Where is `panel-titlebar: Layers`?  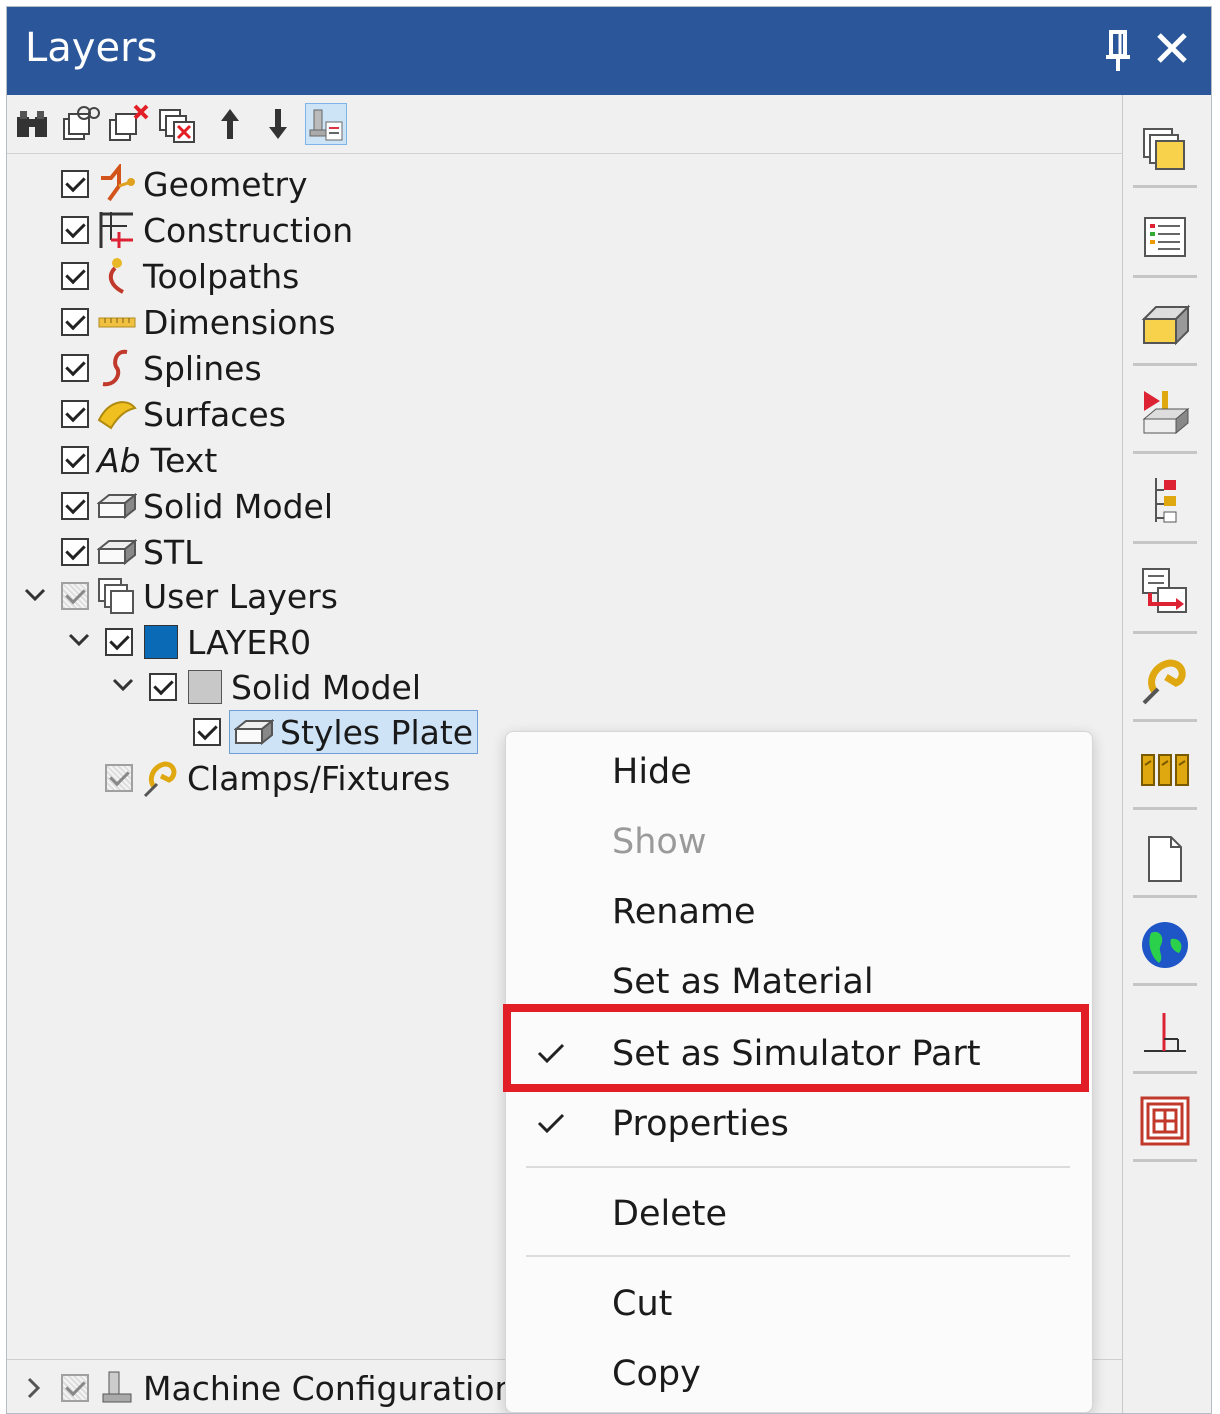 panel-titlebar: Layers is located at coordinates (609, 51).